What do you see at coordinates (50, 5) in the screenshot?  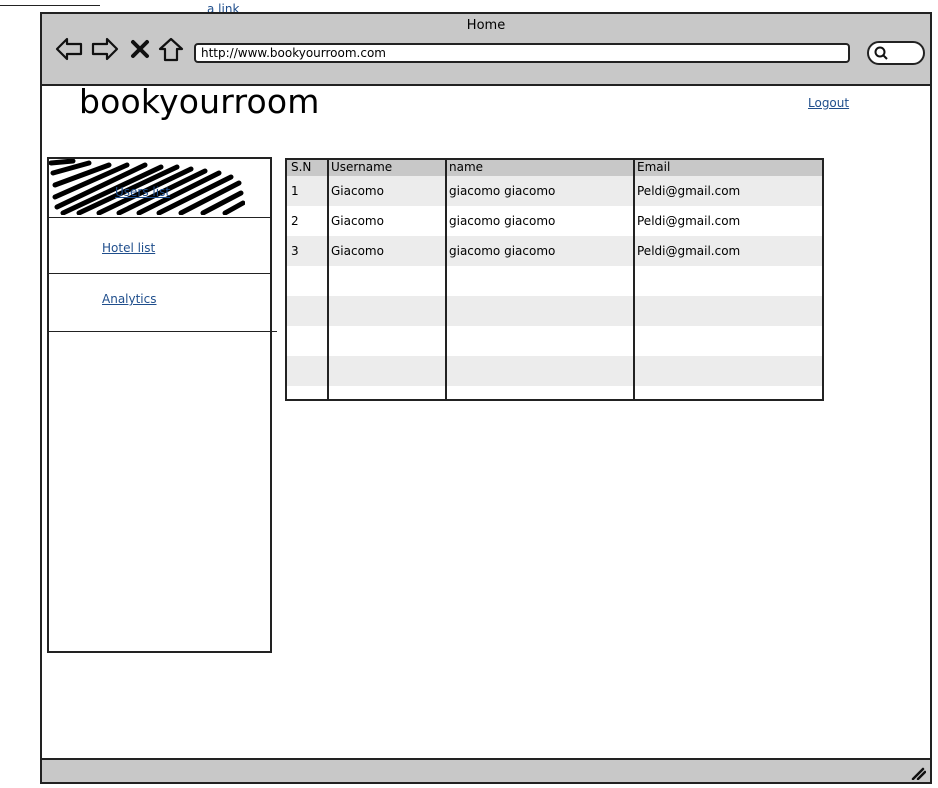 I see `stray-line` at bounding box center [50, 5].